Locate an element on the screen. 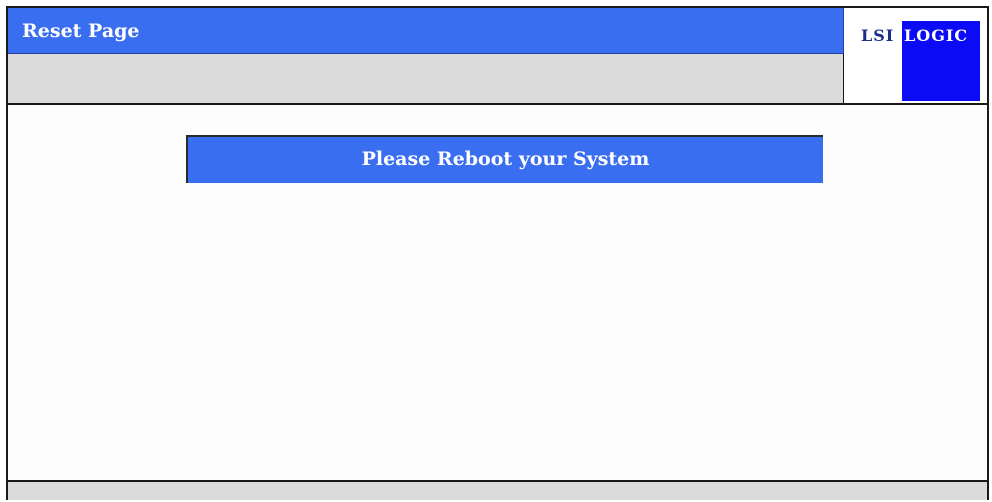  title-bar: Reset Page is located at coordinates (426, 31).